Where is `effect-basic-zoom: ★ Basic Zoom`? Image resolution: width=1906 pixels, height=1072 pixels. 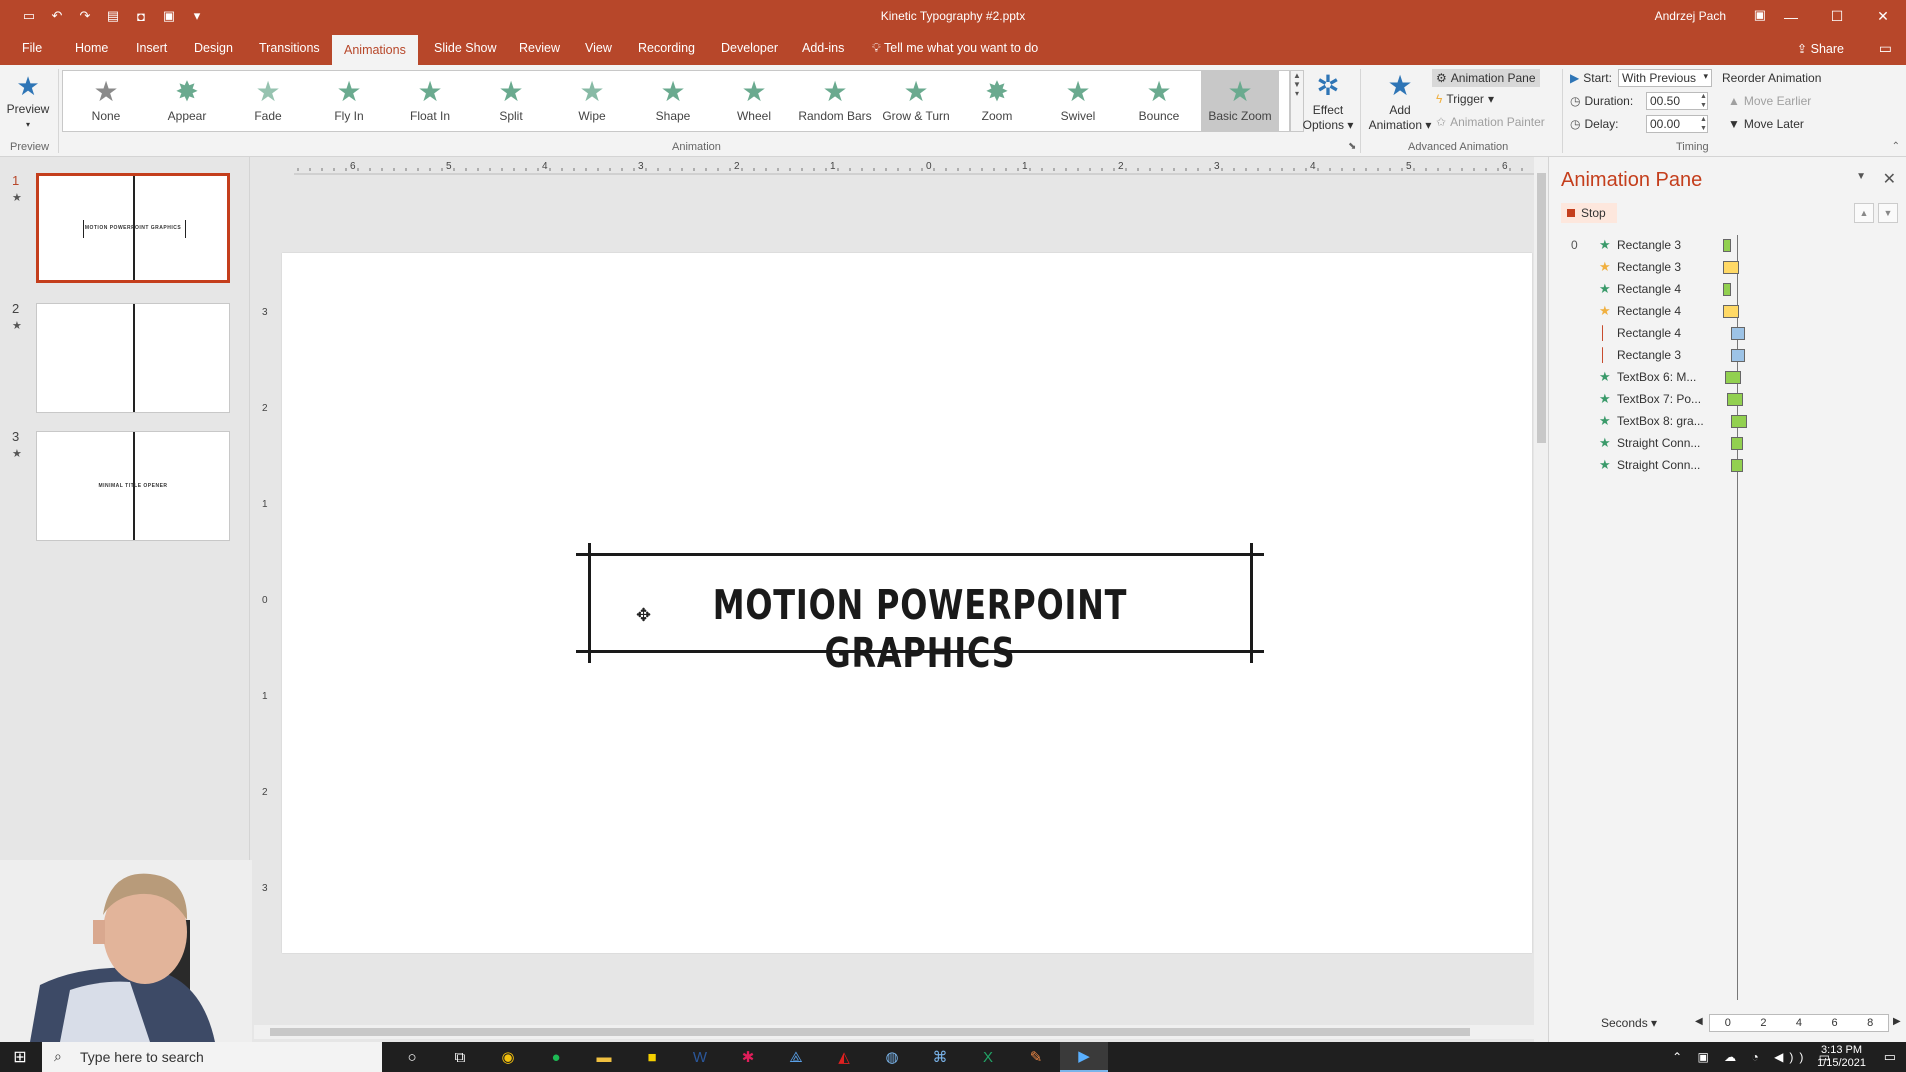
effect-basic-zoom: ★ Basic Zoom is located at coordinates (1240, 101).